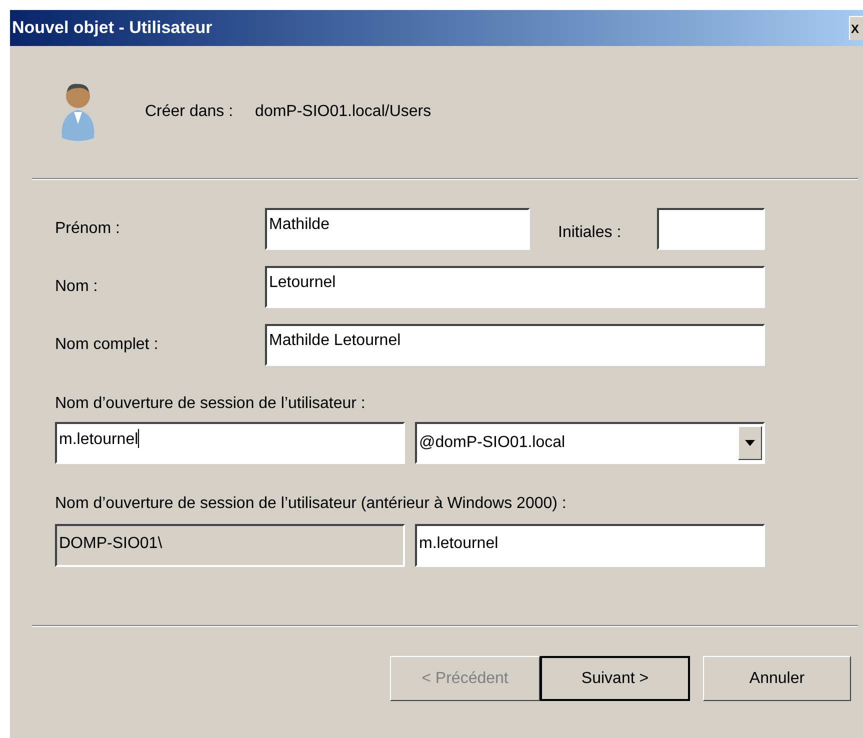 The image size is (863, 738). Describe the element at coordinates (311, 504) in the screenshot. I see `field-label: Nom d’ouverture de session de l’utilisateur (antérieur à Windows 2000) :` at that location.